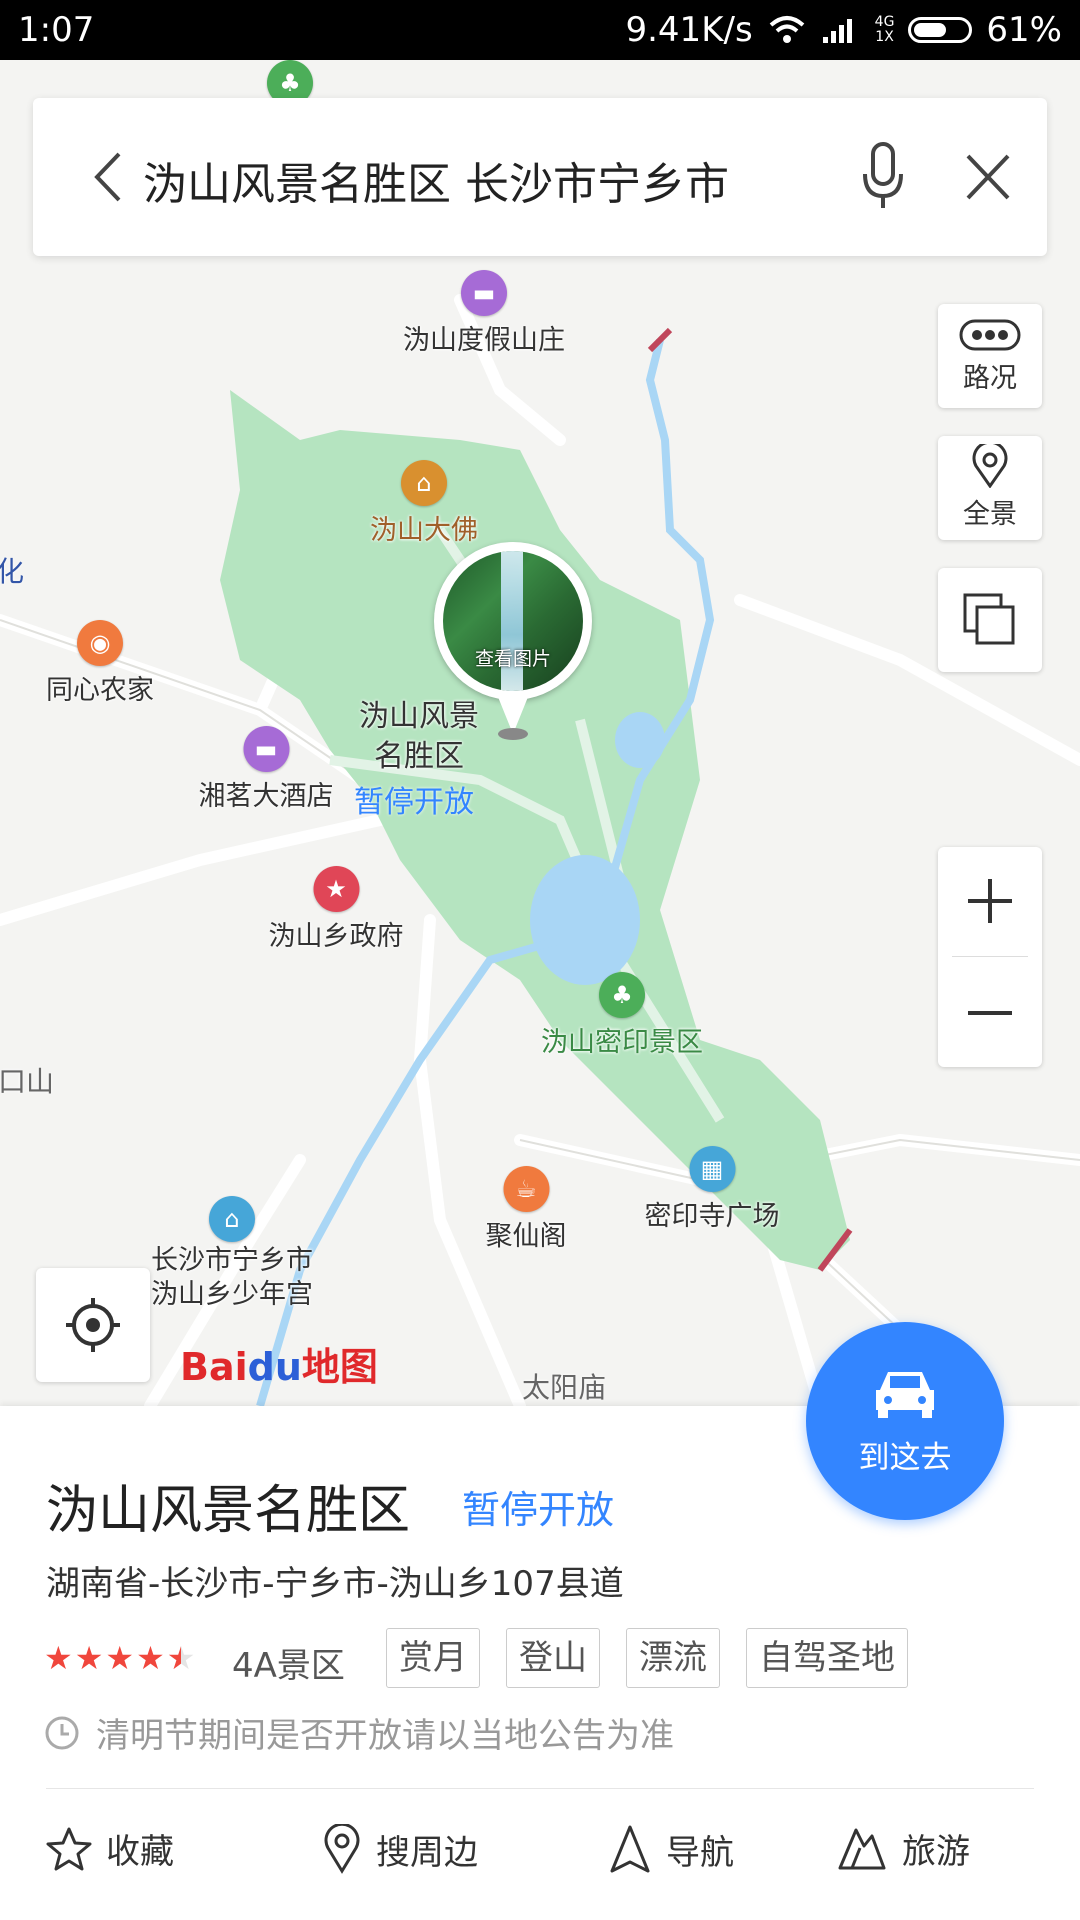  Describe the element at coordinates (990, 356) in the screenshot. I see `traffic-button: 路况` at that location.